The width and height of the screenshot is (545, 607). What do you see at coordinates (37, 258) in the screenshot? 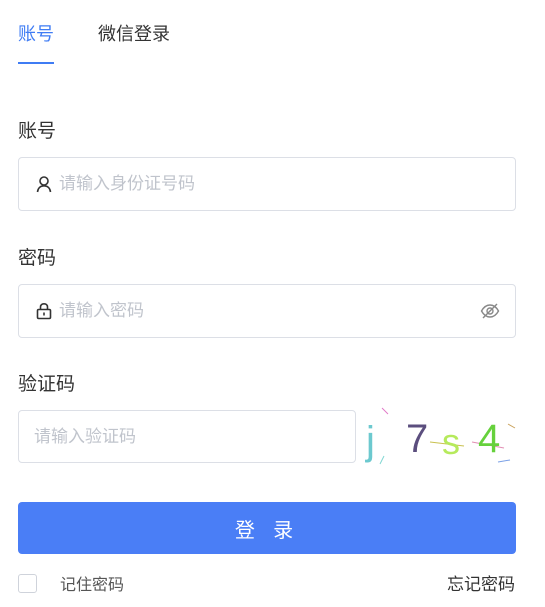
I see `password-label: 密码` at bounding box center [37, 258].